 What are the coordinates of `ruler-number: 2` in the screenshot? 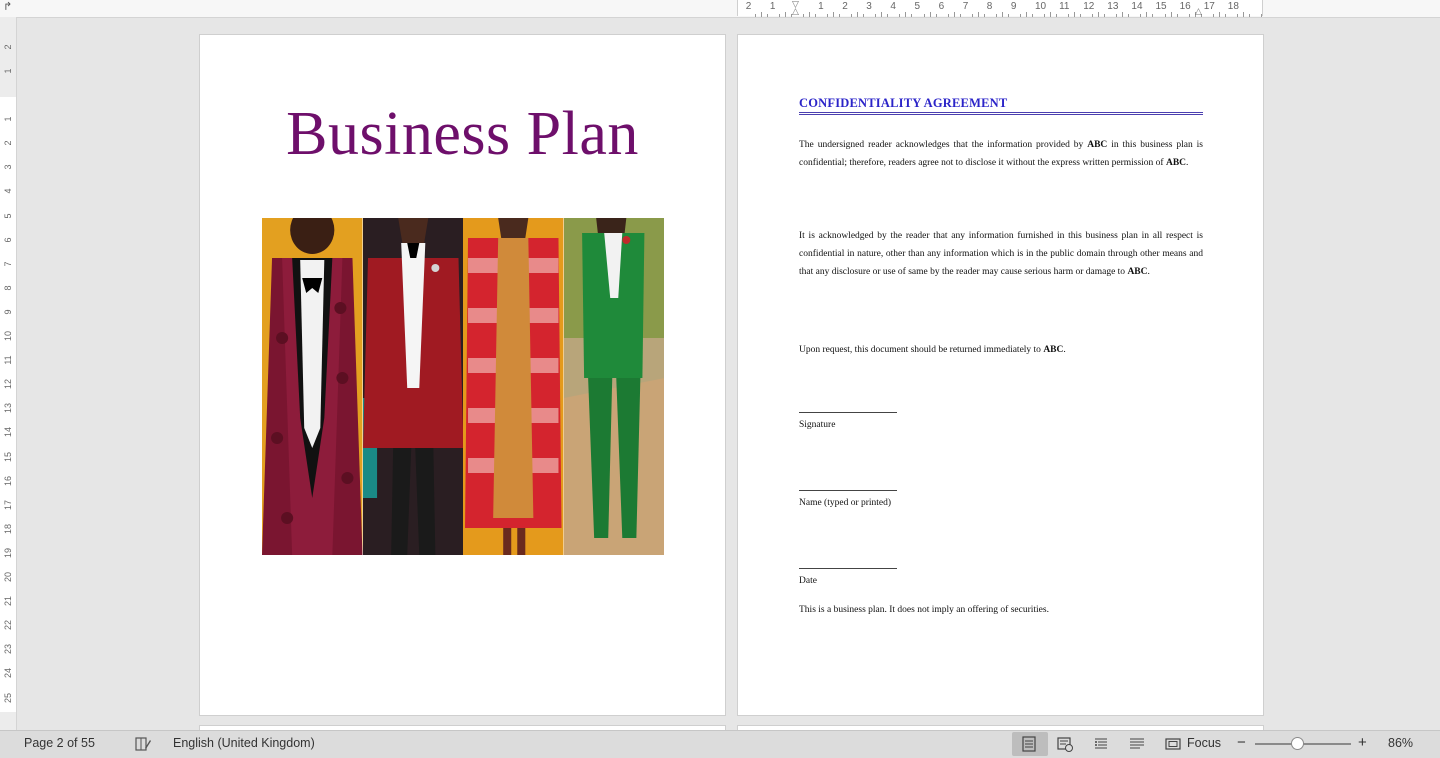 It's located at (748, 6).